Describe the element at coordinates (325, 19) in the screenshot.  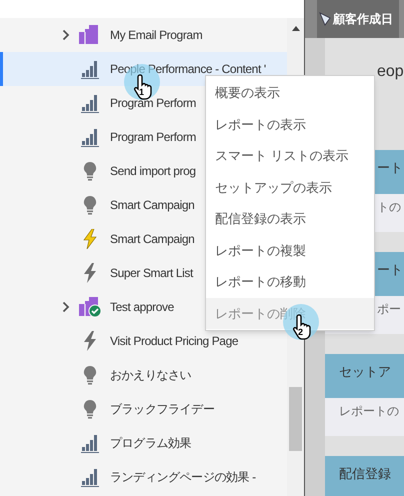
I see `funnel-icon` at that location.